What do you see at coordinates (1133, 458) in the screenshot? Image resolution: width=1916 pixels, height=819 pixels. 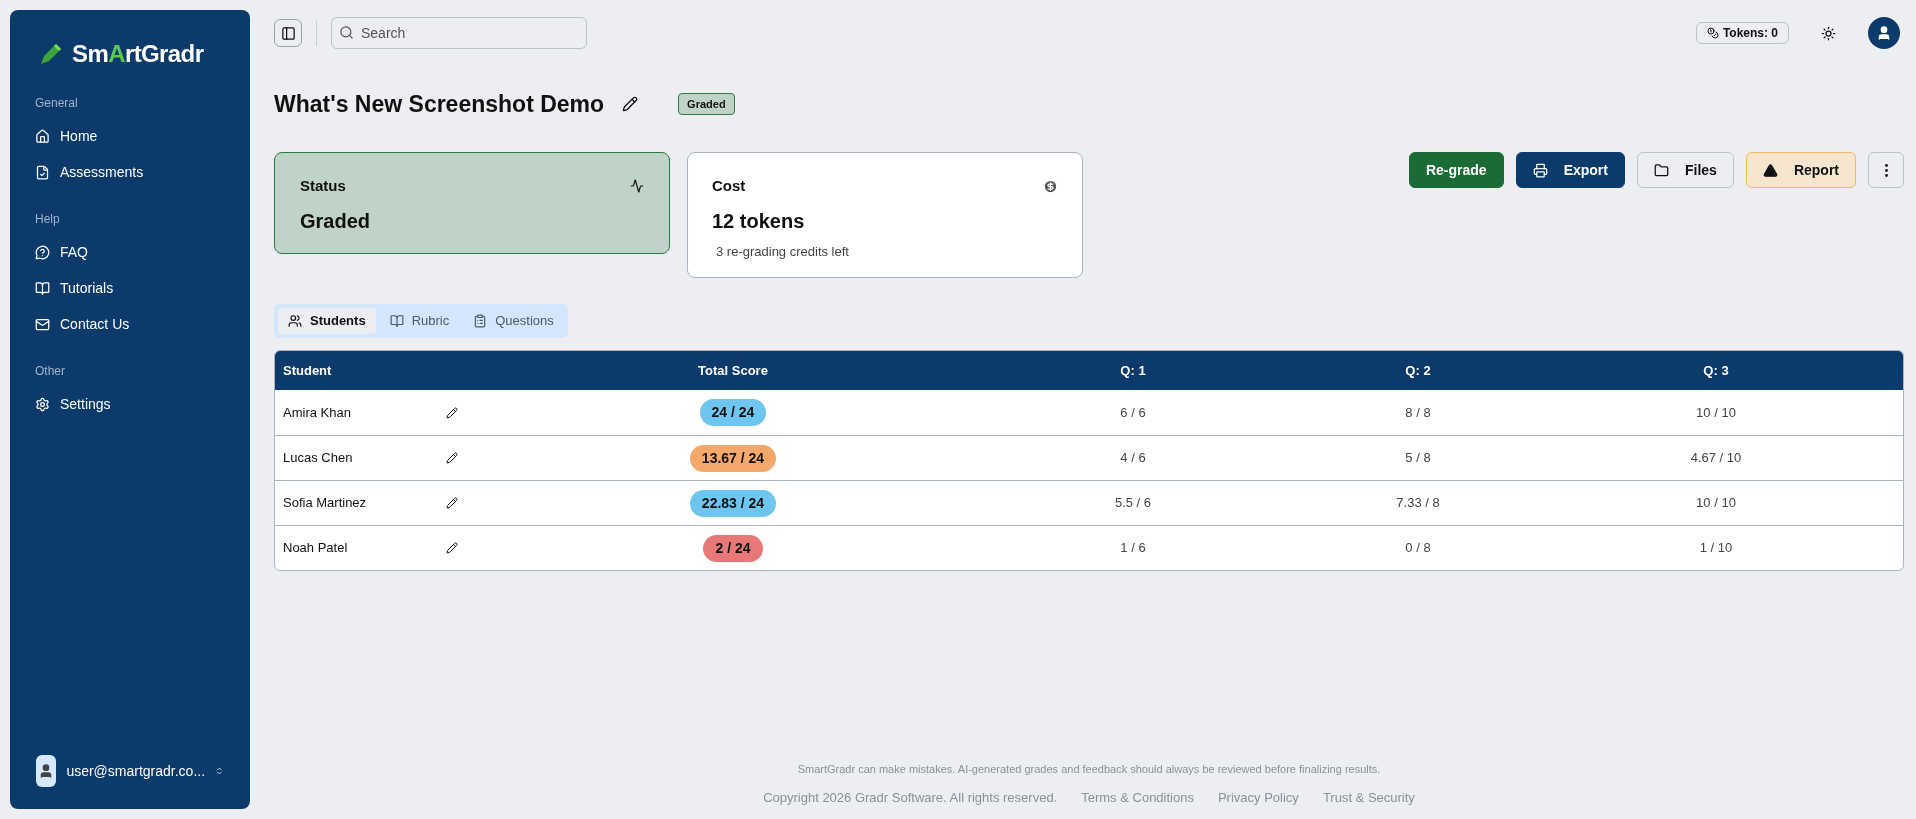 I see `table-cell-text: 4 / 6` at bounding box center [1133, 458].